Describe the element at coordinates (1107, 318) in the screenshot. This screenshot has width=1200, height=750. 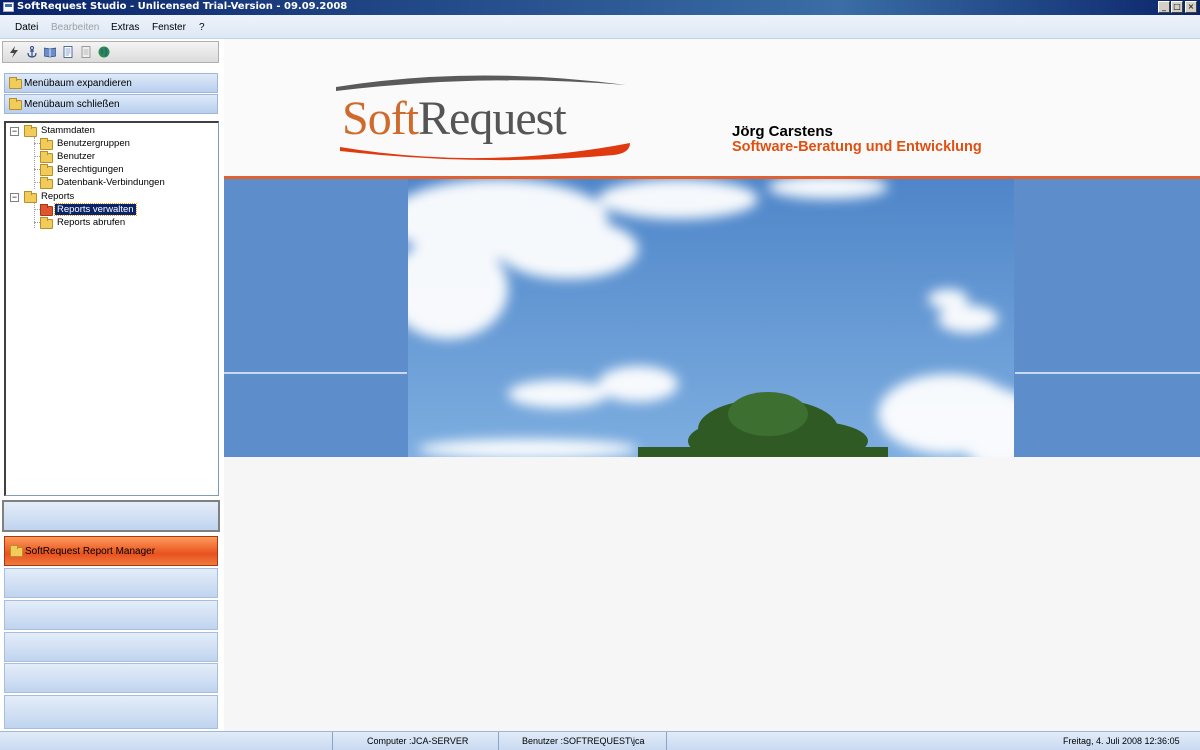
I see `banner-side-panel-right` at that location.